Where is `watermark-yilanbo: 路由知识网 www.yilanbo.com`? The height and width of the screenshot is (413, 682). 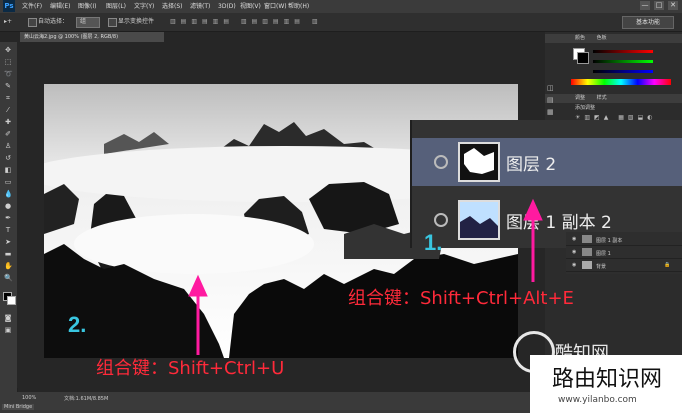
watermark-yilanbo: 路由知识网 www.yilanbo.com is located at coordinates (606, 384).